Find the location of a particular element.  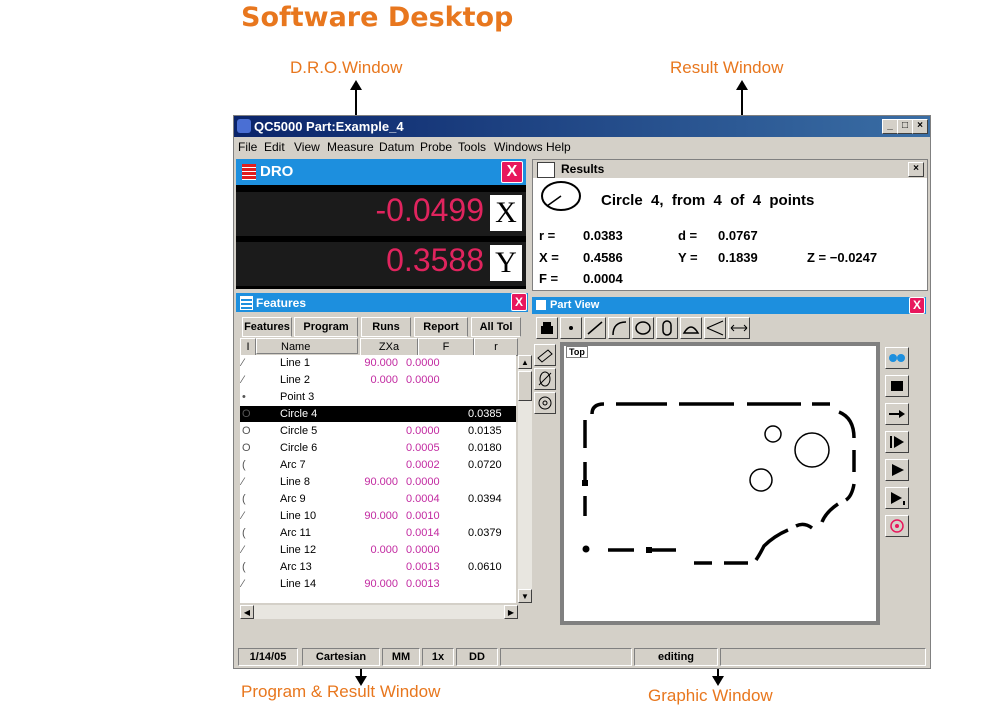

minimize-button: _ is located at coordinates (890, 126).